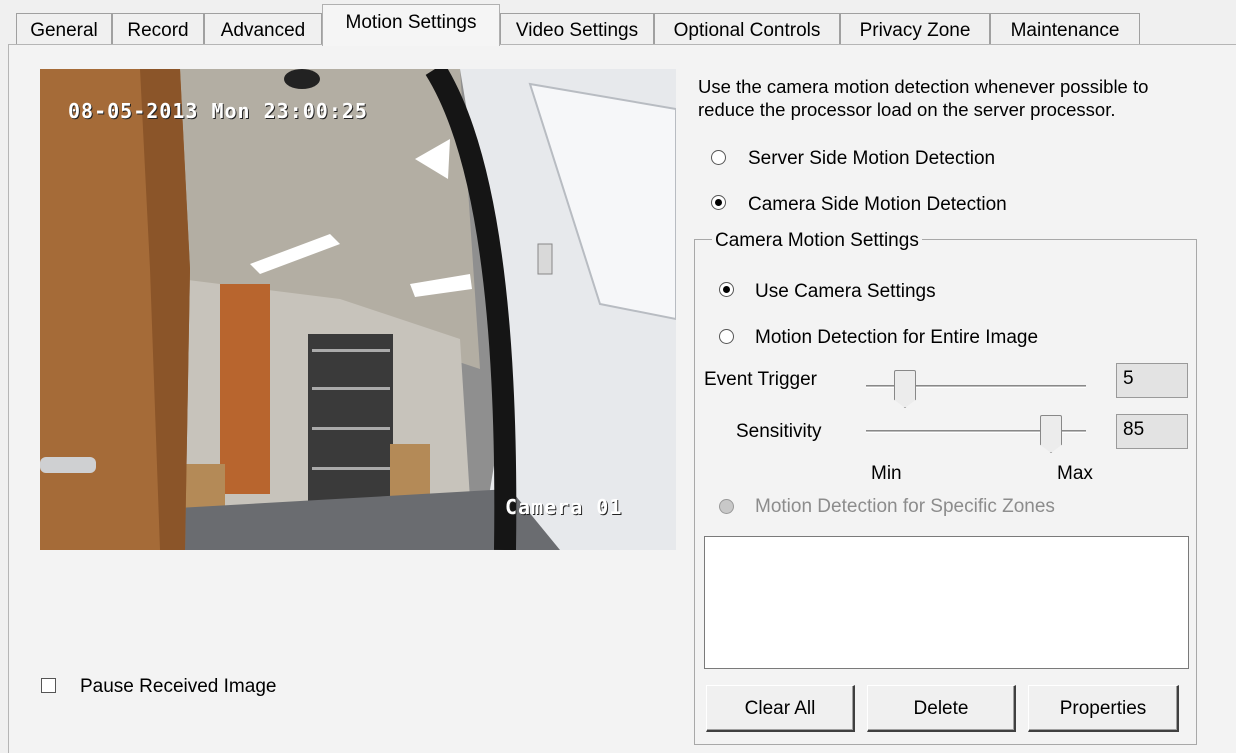 The width and height of the screenshot is (1236, 753). I want to click on camera-timestamp: 08-05-2013 Mon 23:00:25, so click(218, 111).